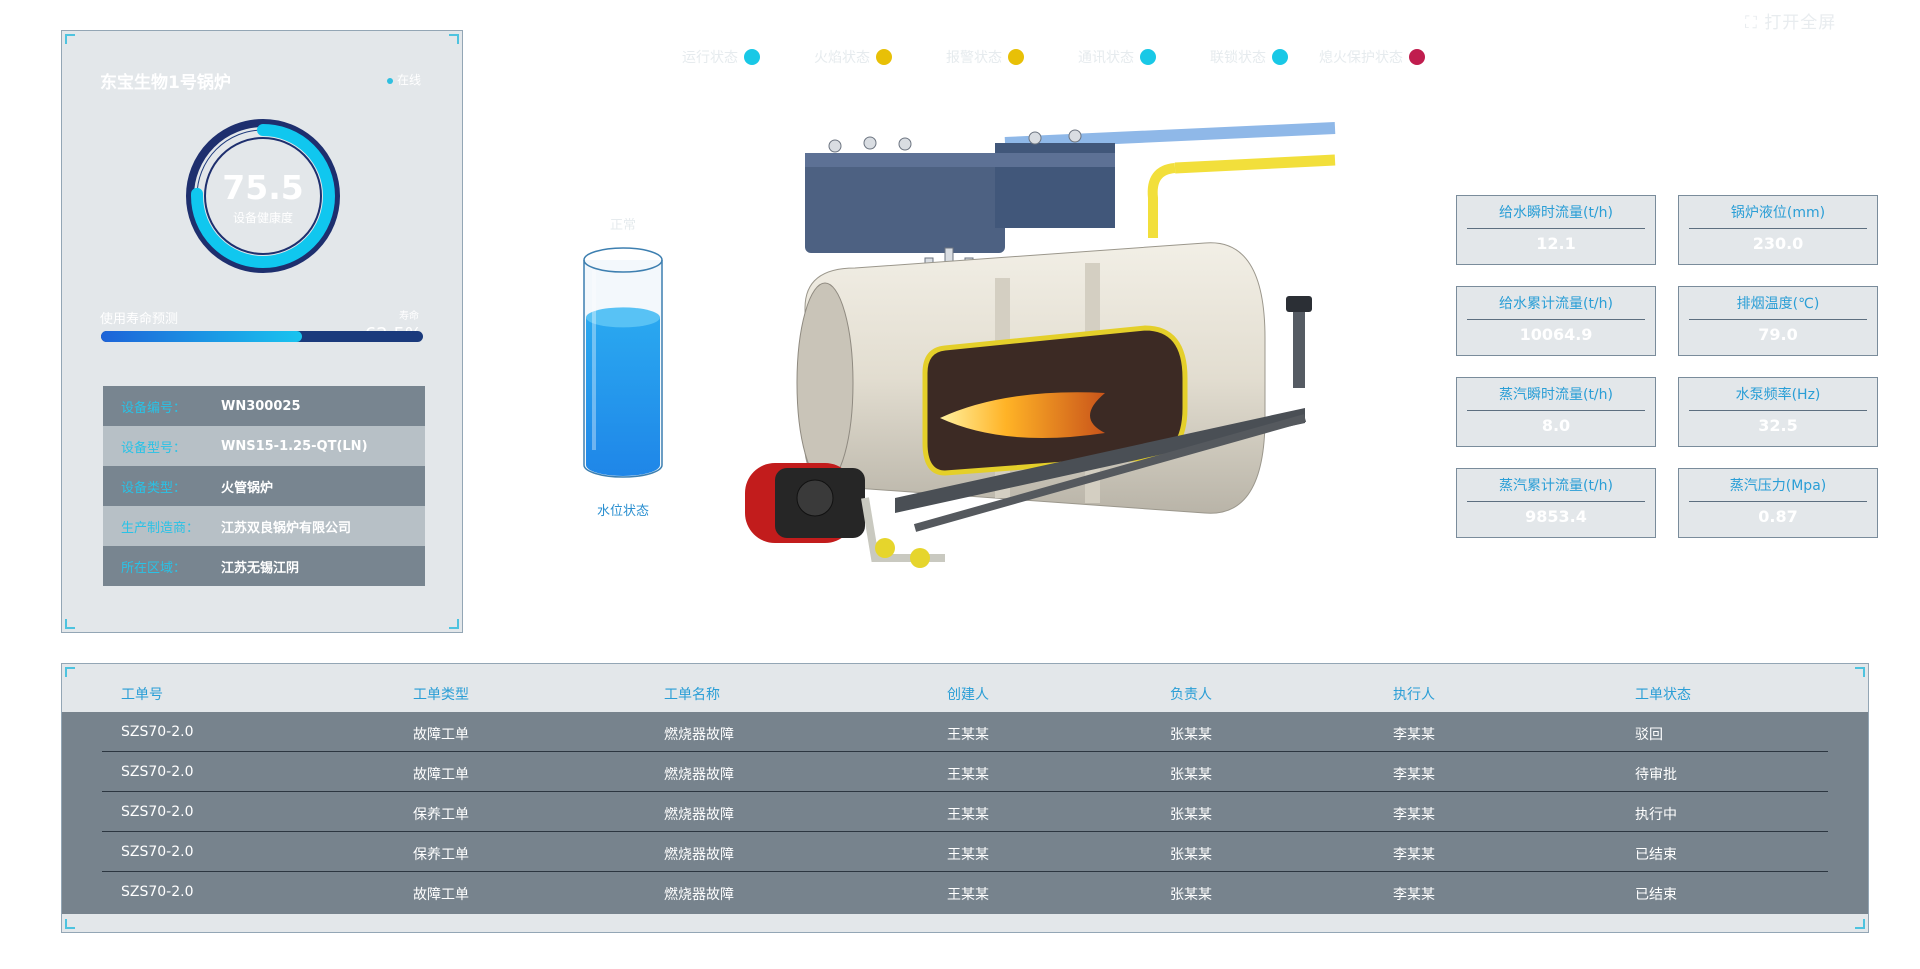 Image resolution: width=1920 pixels, height=969 pixels. Describe the element at coordinates (202, 336) in the screenshot. I see `life-progress-fill` at that location.